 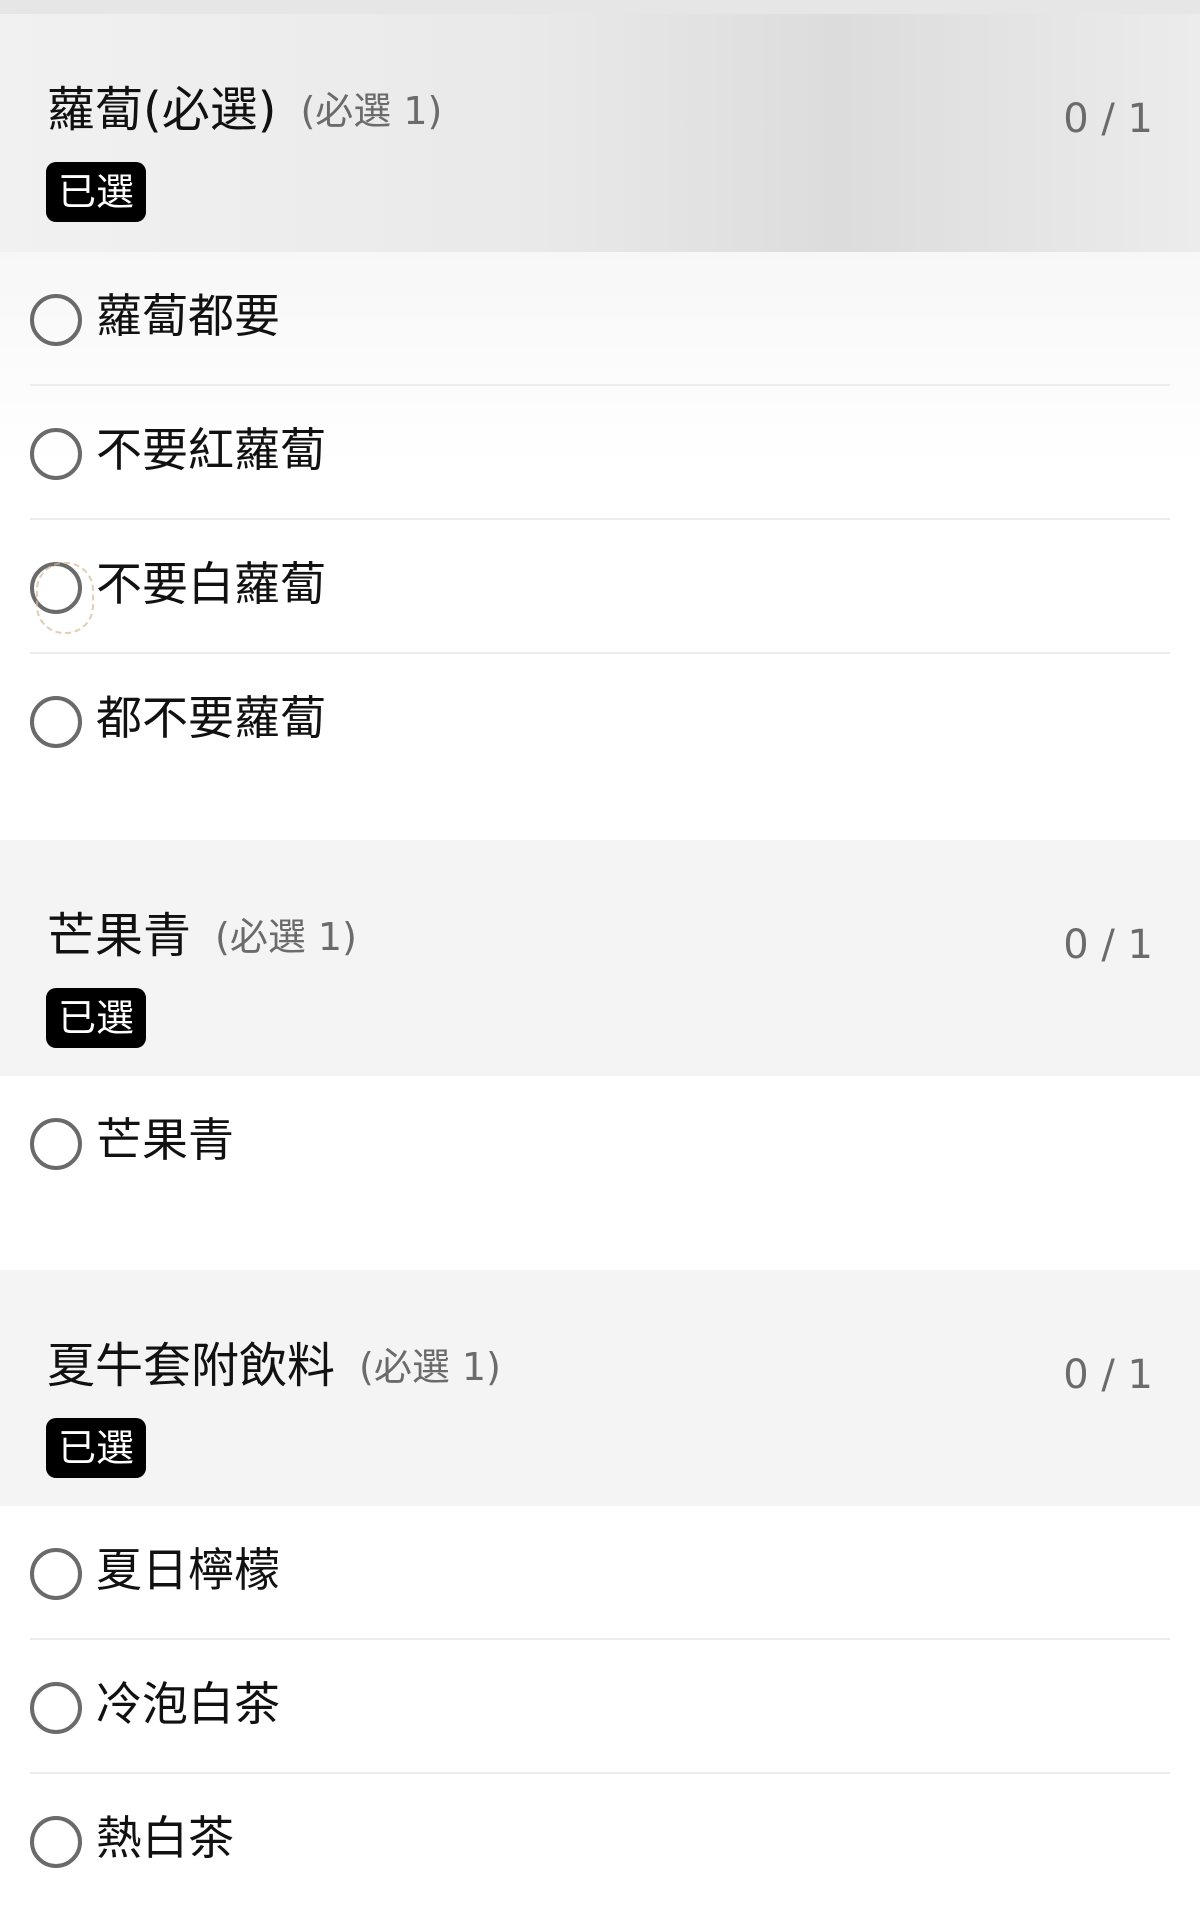 I want to click on option-row: 夏日檸檬, so click(x=600, y=1573).